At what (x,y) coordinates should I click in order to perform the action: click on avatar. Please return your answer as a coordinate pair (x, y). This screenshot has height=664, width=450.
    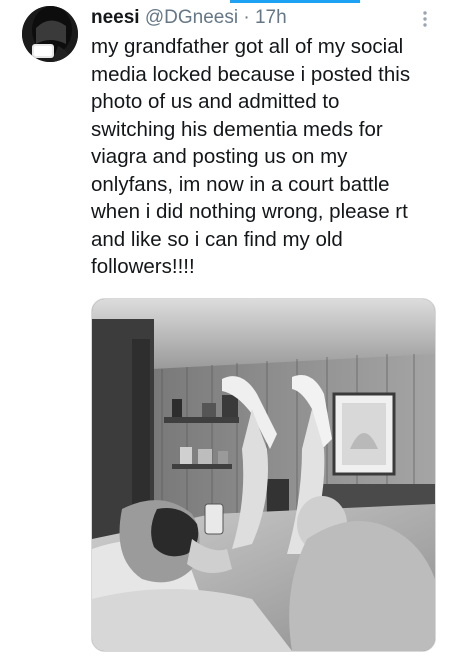
    Looking at the image, I should click on (50, 34).